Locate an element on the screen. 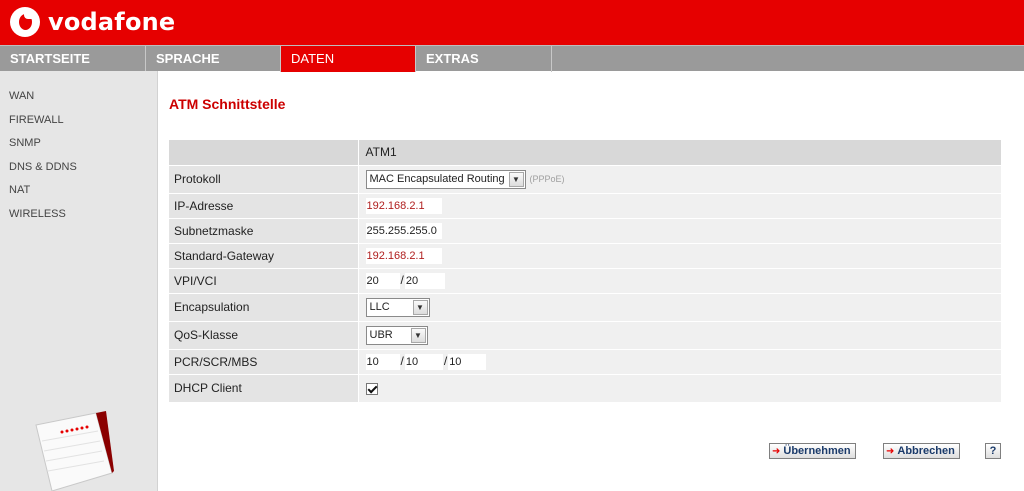 The width and height of the screenshot is (1024, 491). row-qos-klasse: QoS-Klasse UBR ▼ is located at coordinates (585, 335).